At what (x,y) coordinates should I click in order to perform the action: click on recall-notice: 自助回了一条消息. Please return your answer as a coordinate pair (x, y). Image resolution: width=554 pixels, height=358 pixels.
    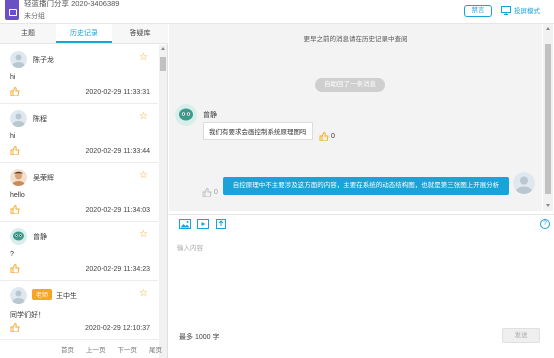
    Looking at the image, I should click on (350, 85).